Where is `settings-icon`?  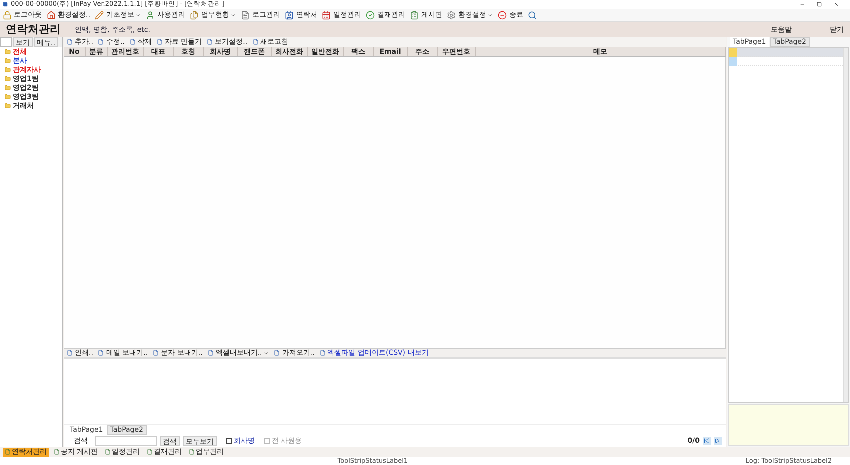 settings-icon is located at coordinates (451, 15).